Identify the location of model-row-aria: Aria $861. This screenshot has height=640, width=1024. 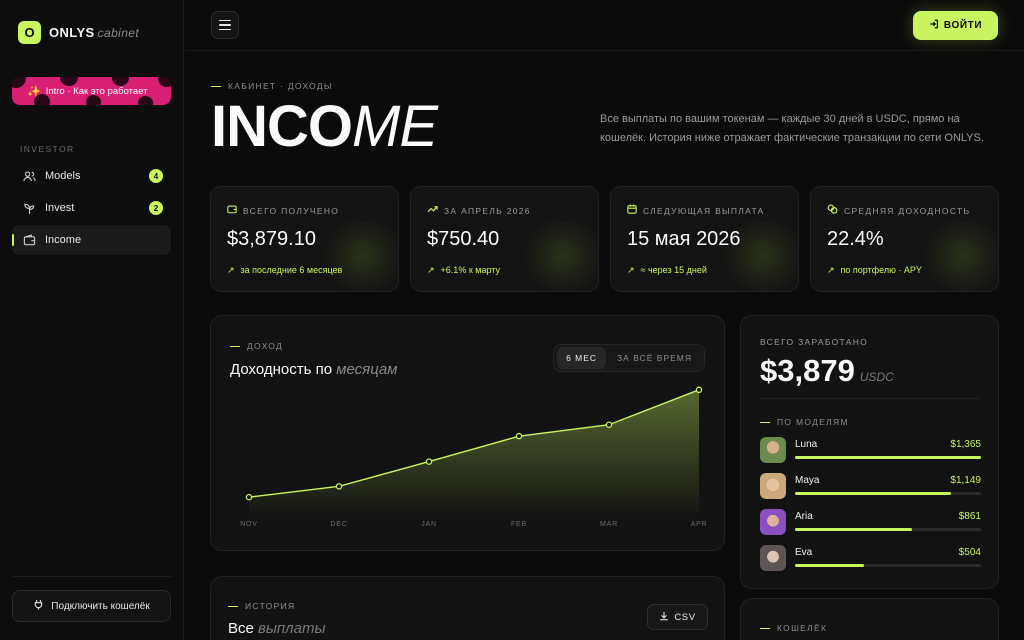
(870, 523).